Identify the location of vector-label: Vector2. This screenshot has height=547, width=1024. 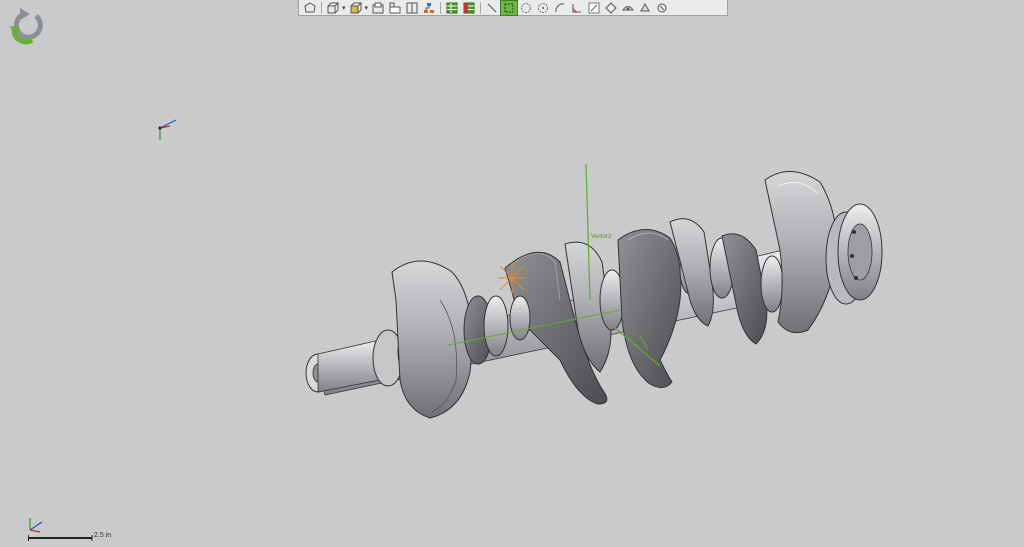
(601, 237).